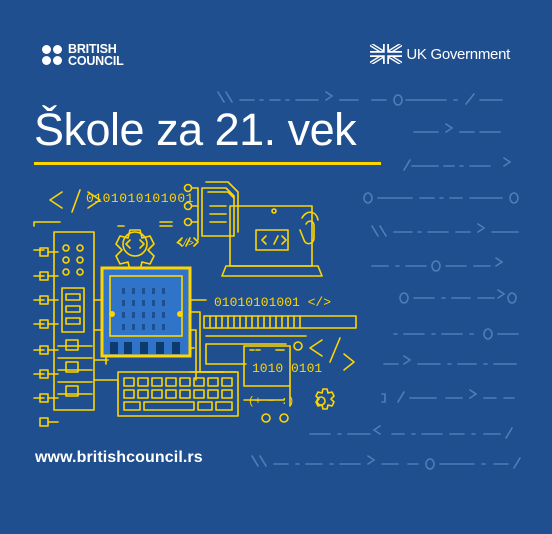 The width and height of the screenshot is (552, 534). What do you see at coordinates (185, 244) in the screenshot?
I see `code-tag-small: </>` at bounding box center [185, 244].